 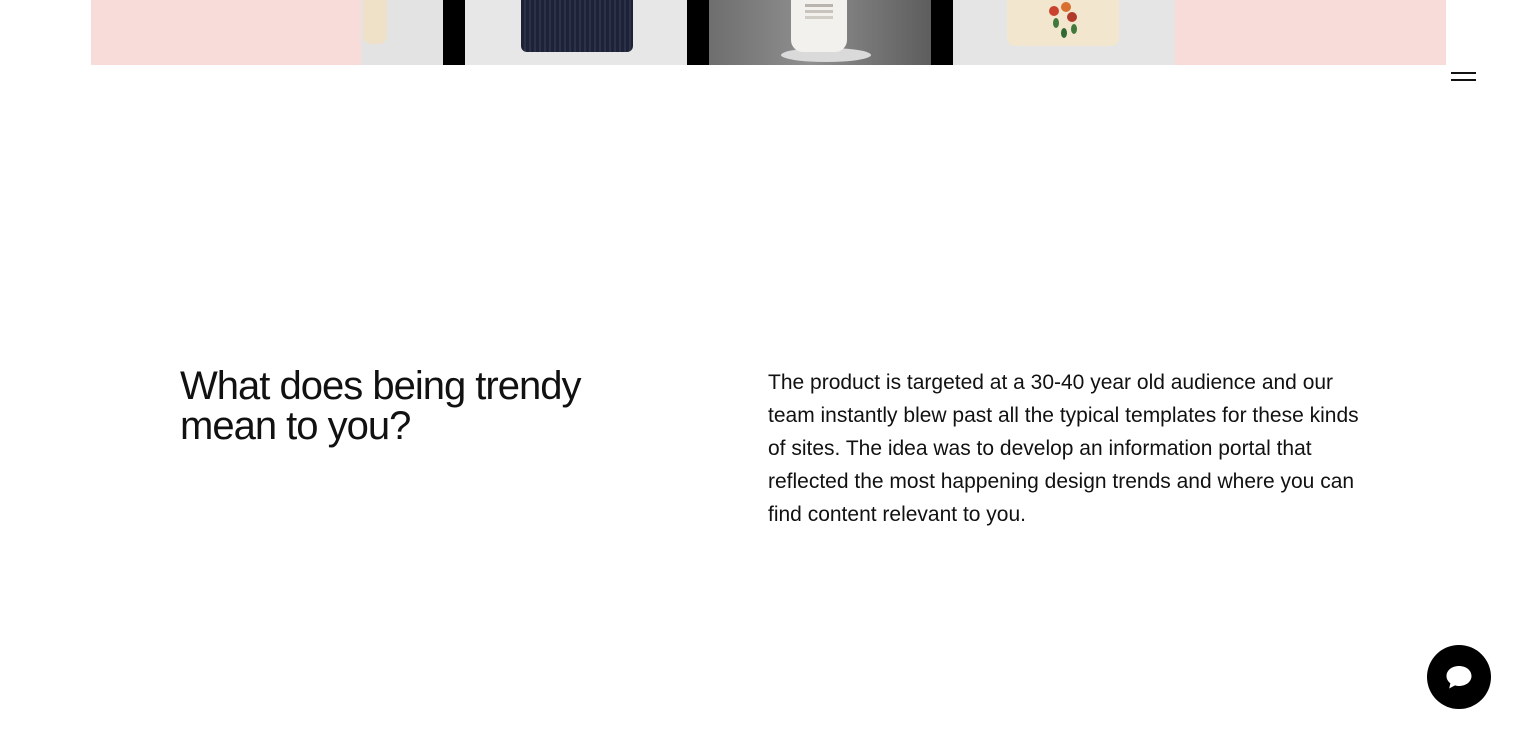 I want to click on lotion-tube-image, so click(x=402, y=32).